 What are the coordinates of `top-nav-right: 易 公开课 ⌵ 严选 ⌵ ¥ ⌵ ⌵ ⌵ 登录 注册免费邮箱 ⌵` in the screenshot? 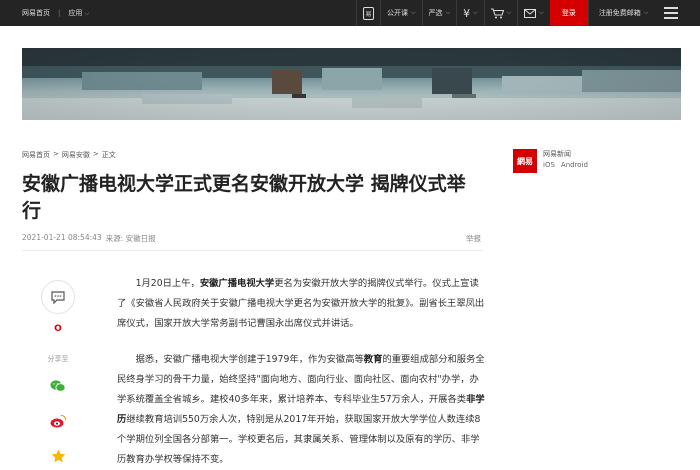 It's located at (507, 13).